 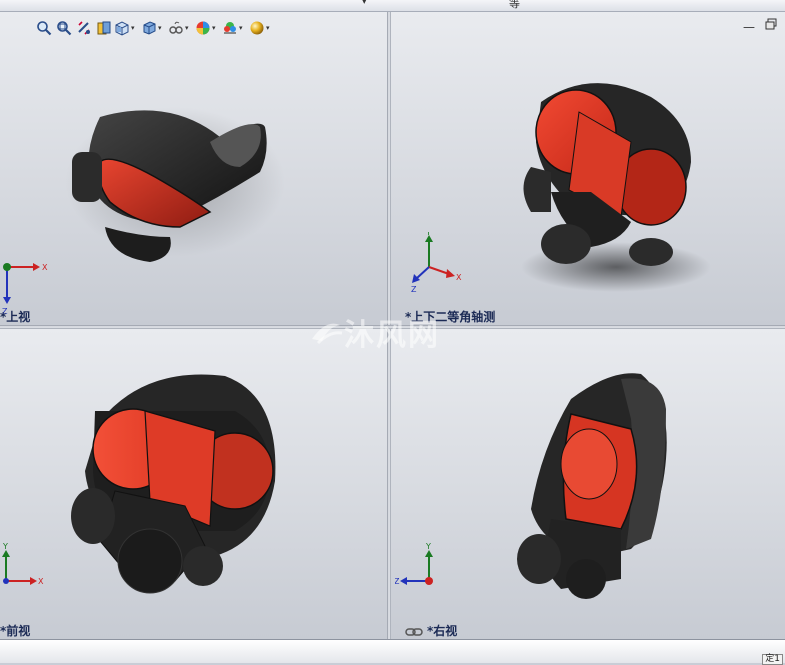 I want to click on zoom-to-fit-icon, so click(x=44, y=28).